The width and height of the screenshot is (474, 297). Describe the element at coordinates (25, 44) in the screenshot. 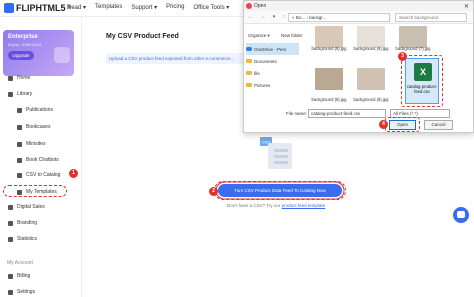

I see `plan-expiry: Expiry: 2026/11/24` at that location.